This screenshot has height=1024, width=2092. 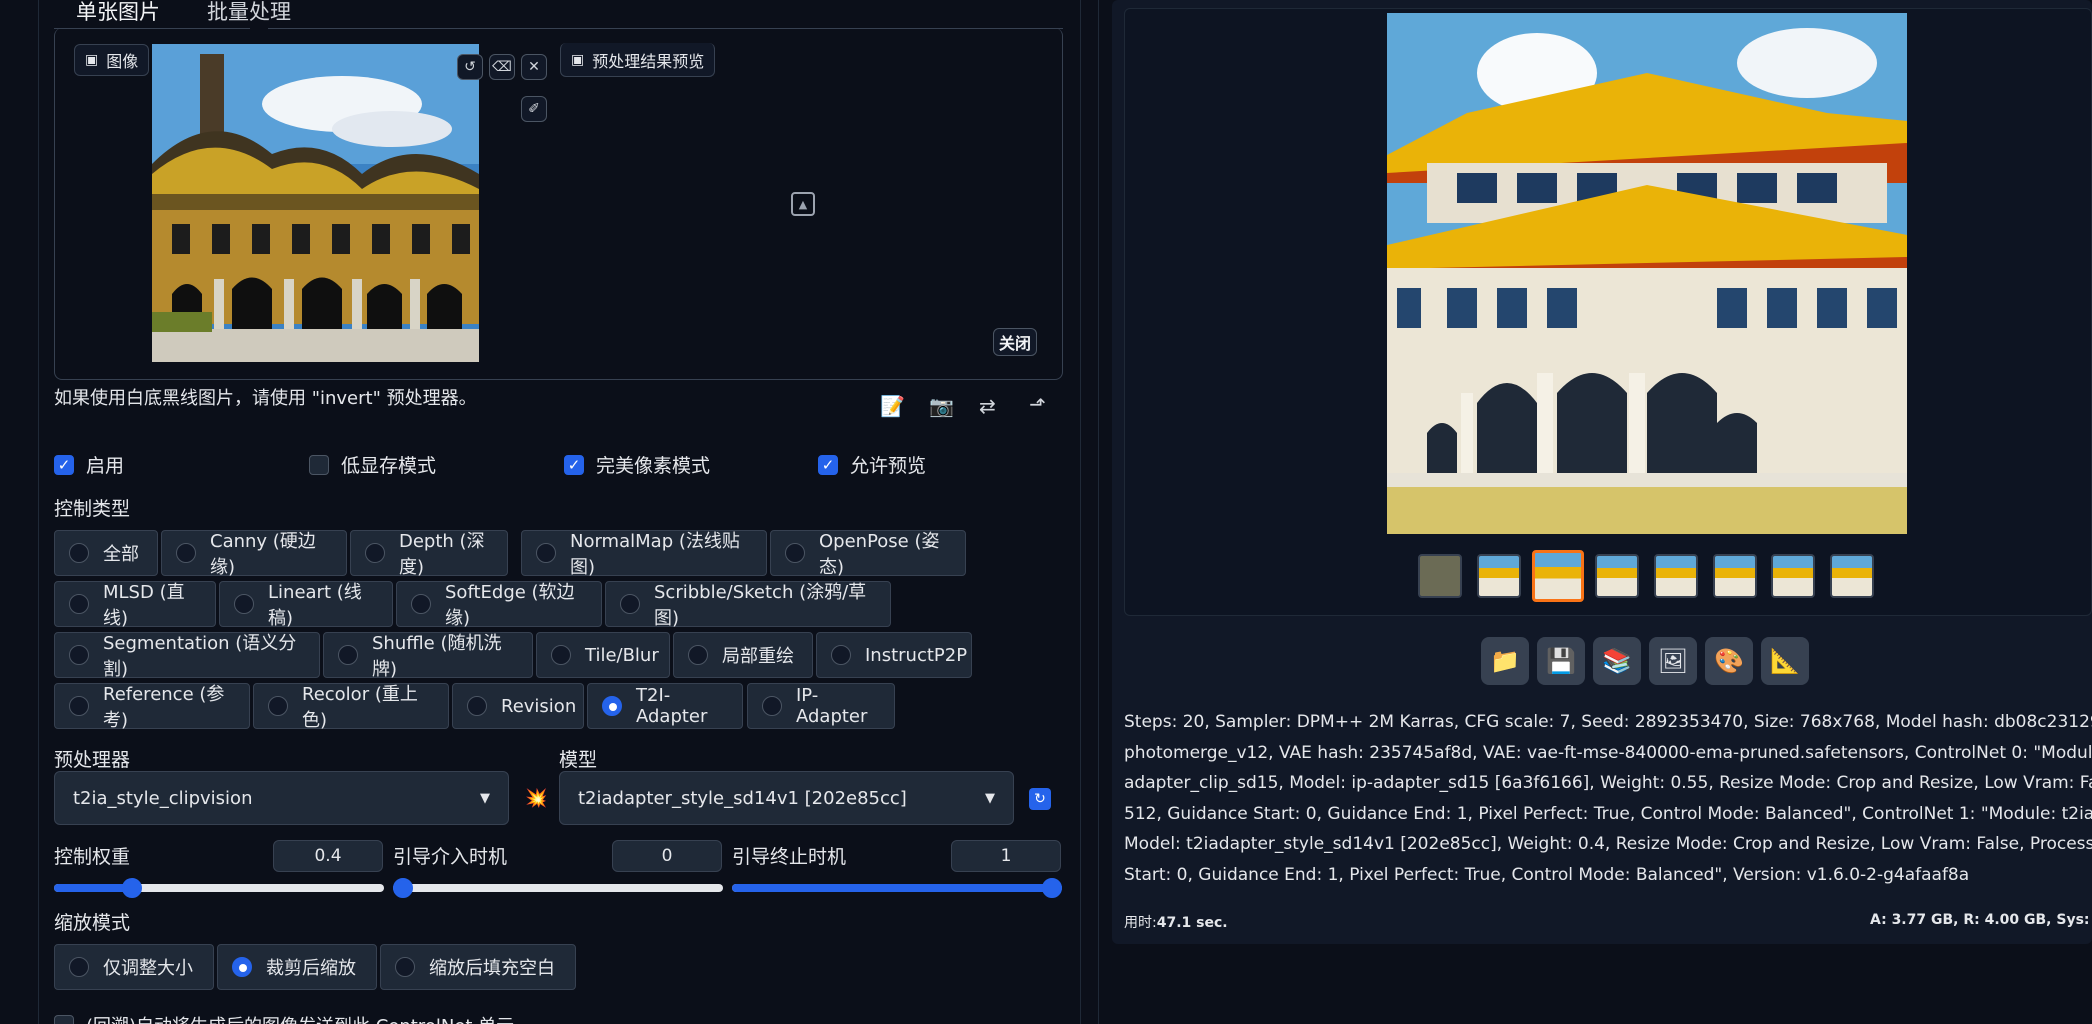 I want to click on close-preview-button: 关闭, so click(x=1015, y=342).